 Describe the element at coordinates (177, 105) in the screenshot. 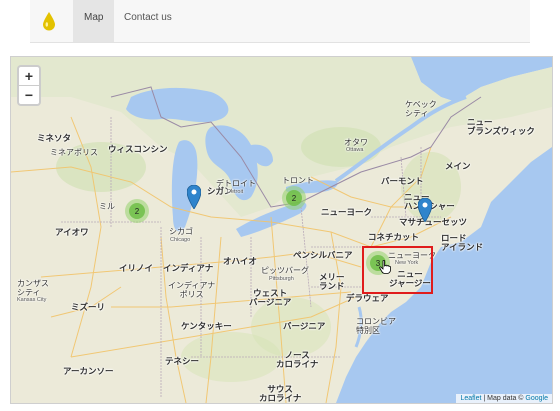

I see `lake-superior` at that location.